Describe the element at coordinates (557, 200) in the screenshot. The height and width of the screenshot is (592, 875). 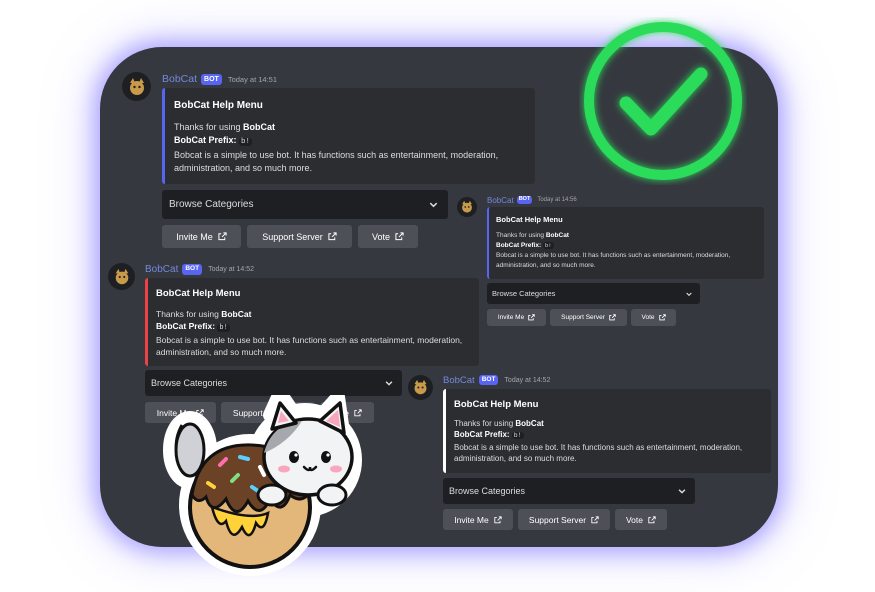
I see `timestamp: Today at 14:56` at that location.